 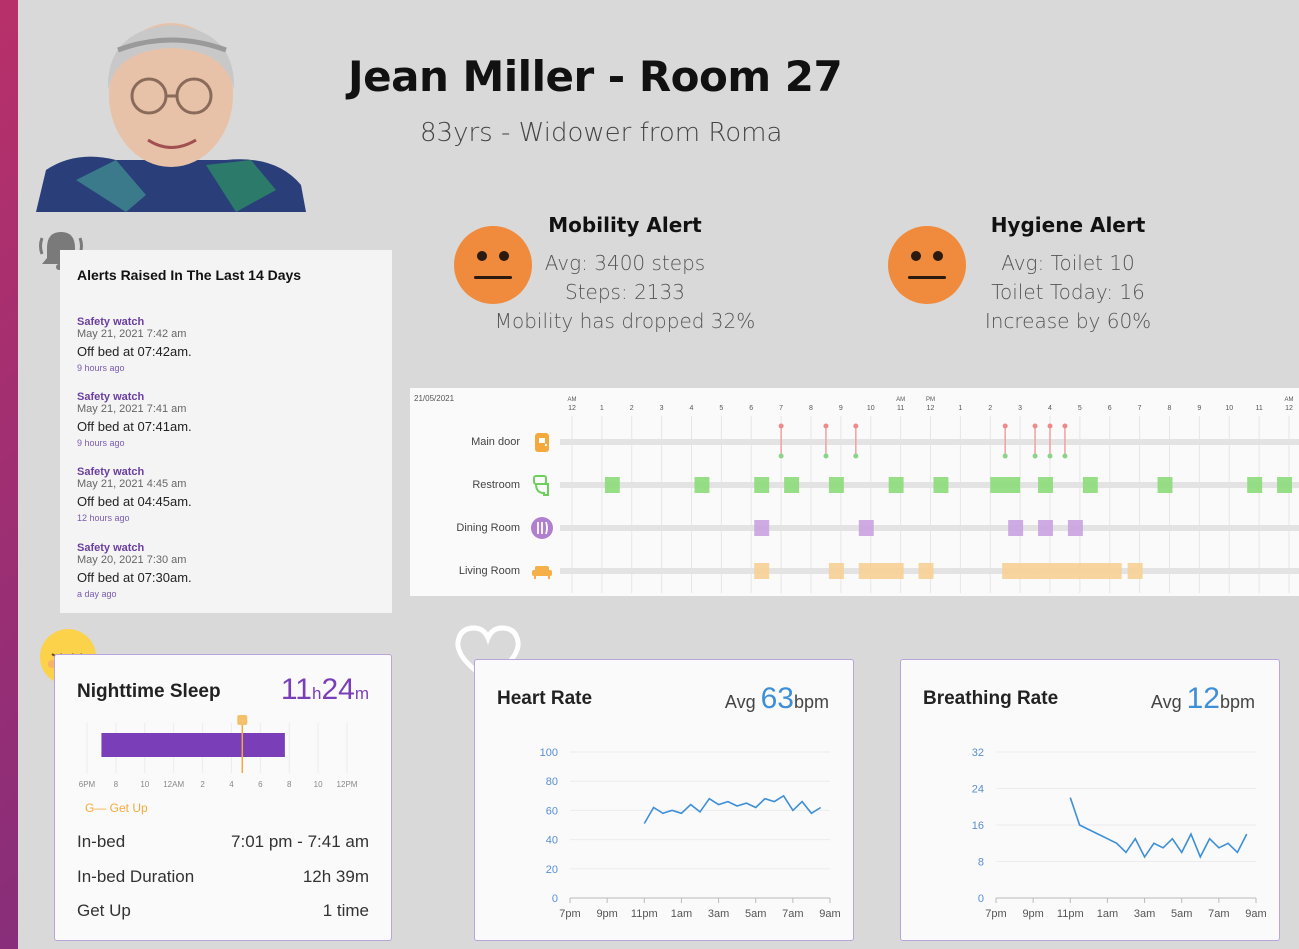 What do you see at coordinates (495, 442) in the screenshot?
I see `timeline-row-label: Main door` at bounding box center [495, 442].